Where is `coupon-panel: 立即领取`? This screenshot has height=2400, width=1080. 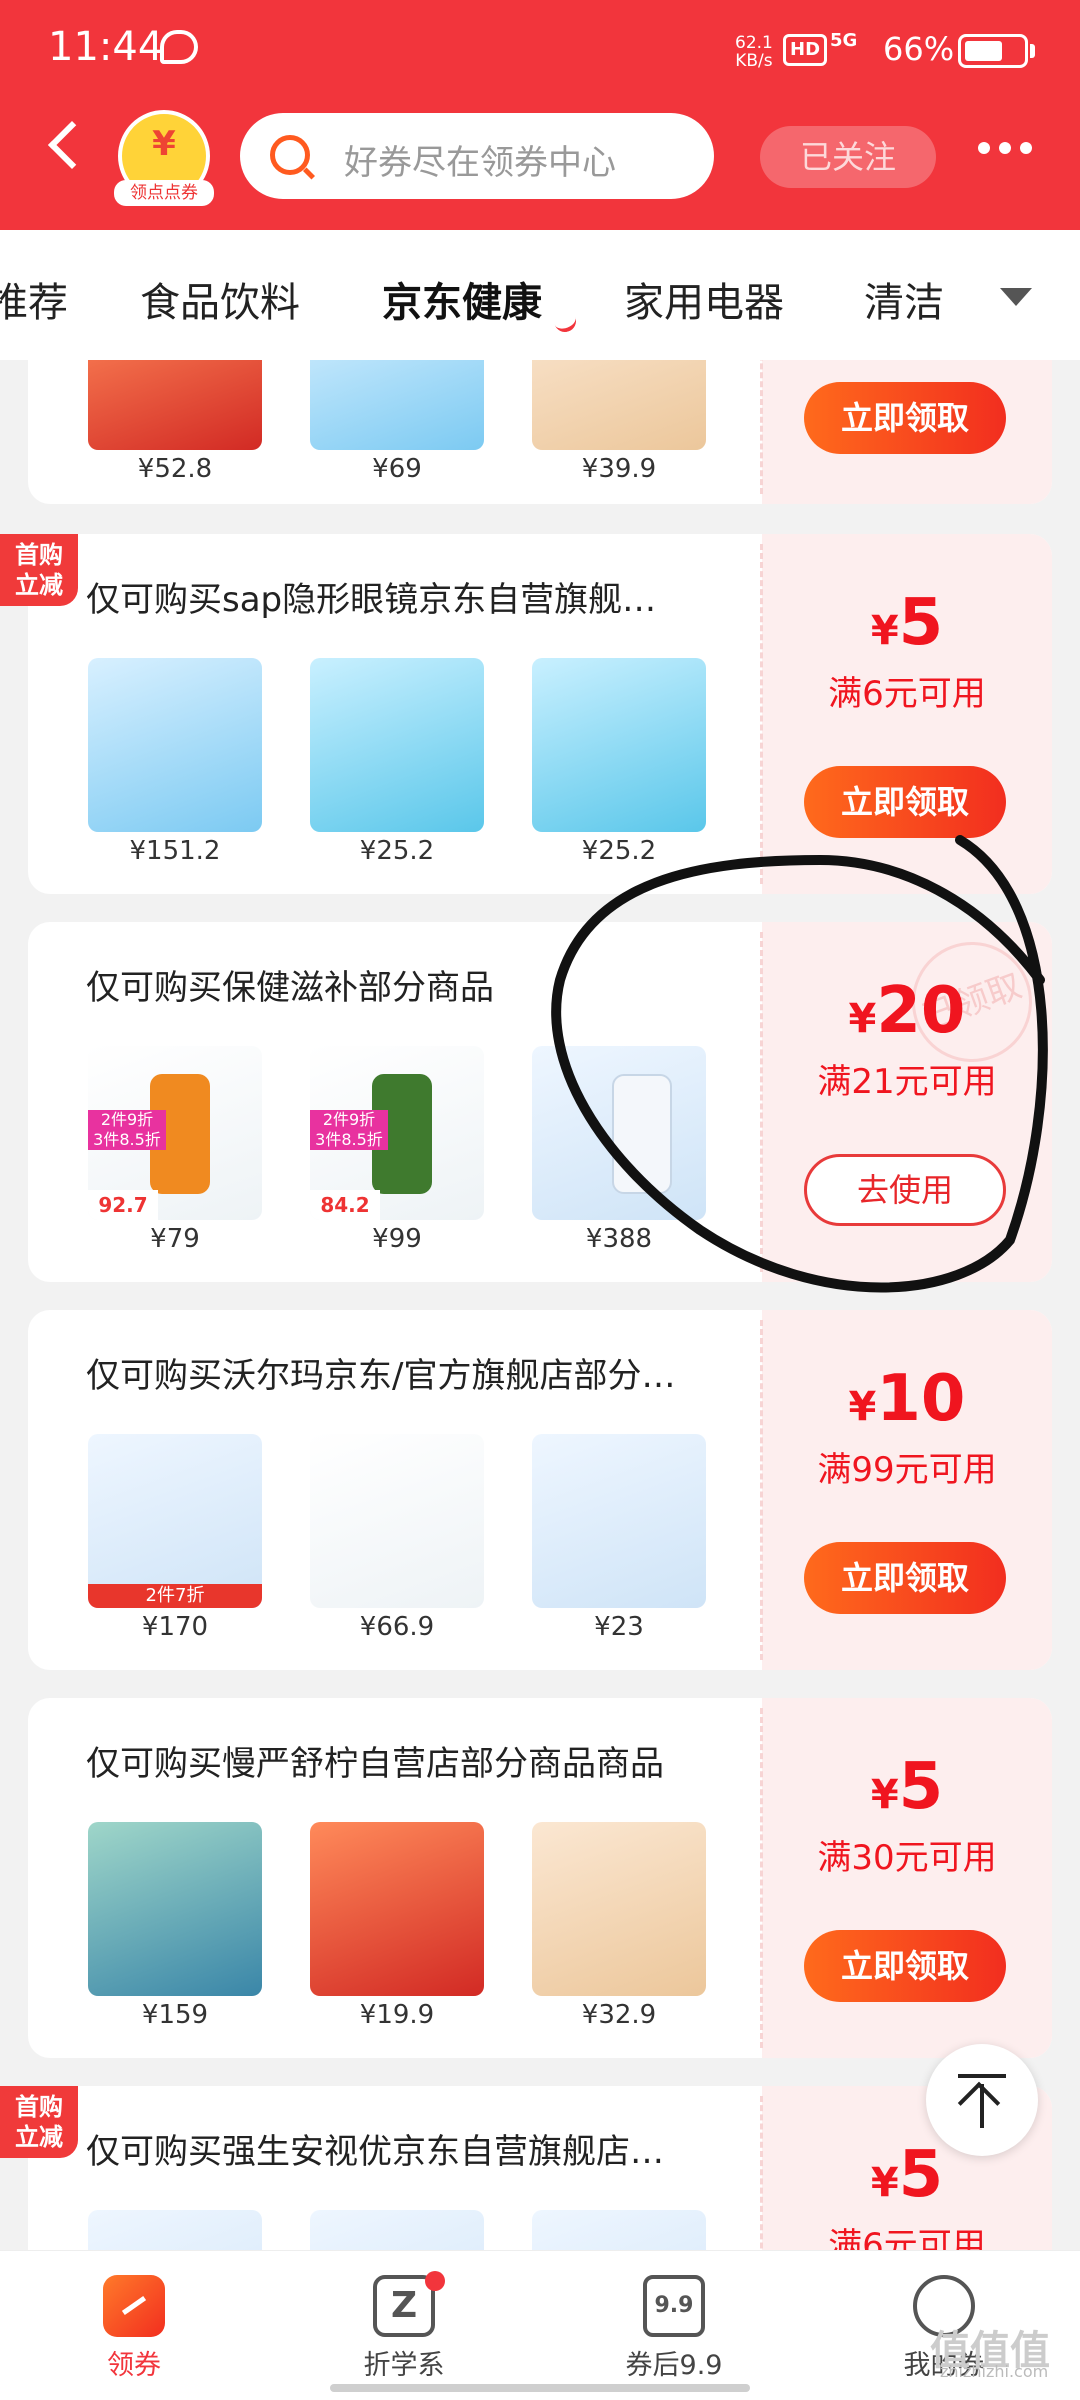
coupon-panel: 立即领取 is located at coordinates (906, 432).